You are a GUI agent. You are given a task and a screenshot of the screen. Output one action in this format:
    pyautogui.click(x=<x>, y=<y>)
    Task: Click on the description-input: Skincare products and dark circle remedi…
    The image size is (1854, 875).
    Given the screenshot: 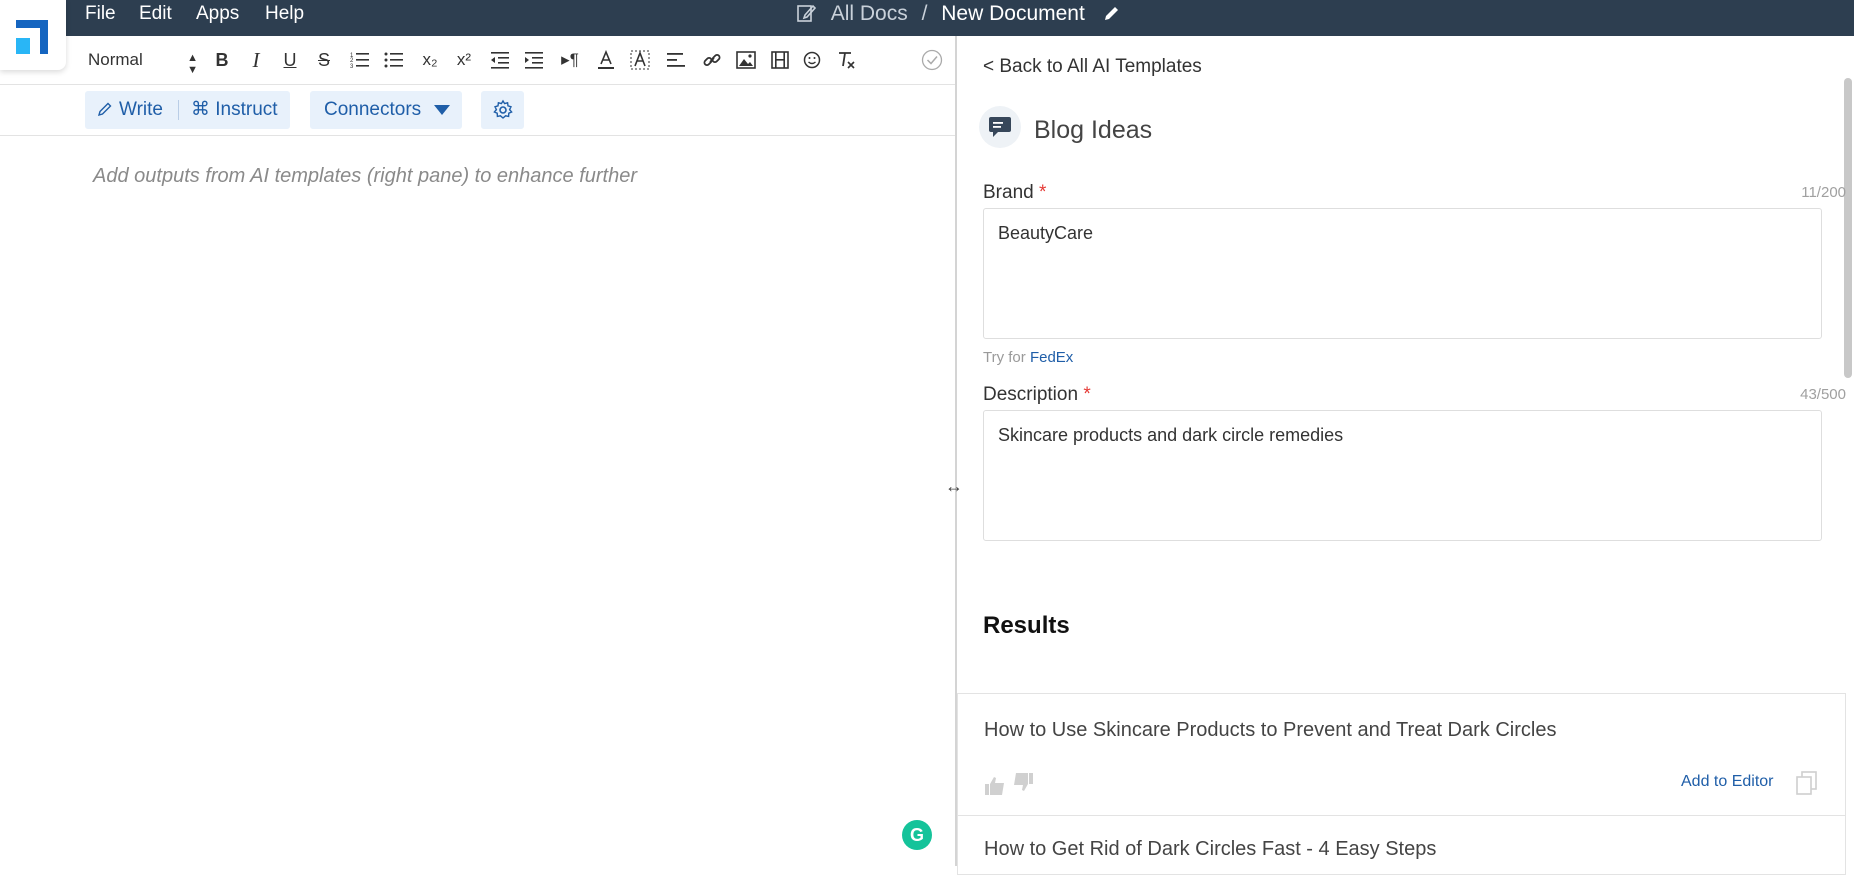 What is the action you would take?
    pyautogui.click(x=1402, y=475)
    